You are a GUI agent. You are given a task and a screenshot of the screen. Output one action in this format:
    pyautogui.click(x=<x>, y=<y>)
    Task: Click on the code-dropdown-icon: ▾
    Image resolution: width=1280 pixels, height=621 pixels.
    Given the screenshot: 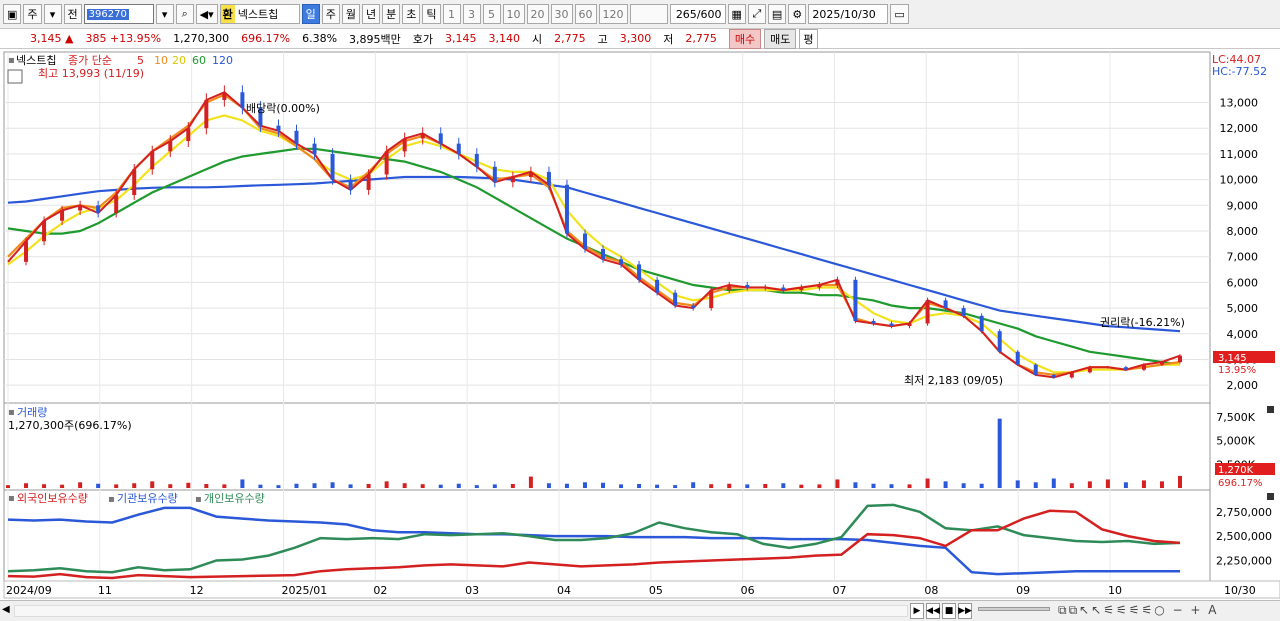 What is the action you would take?
    pyautogui.click(x=164, y=14)
    